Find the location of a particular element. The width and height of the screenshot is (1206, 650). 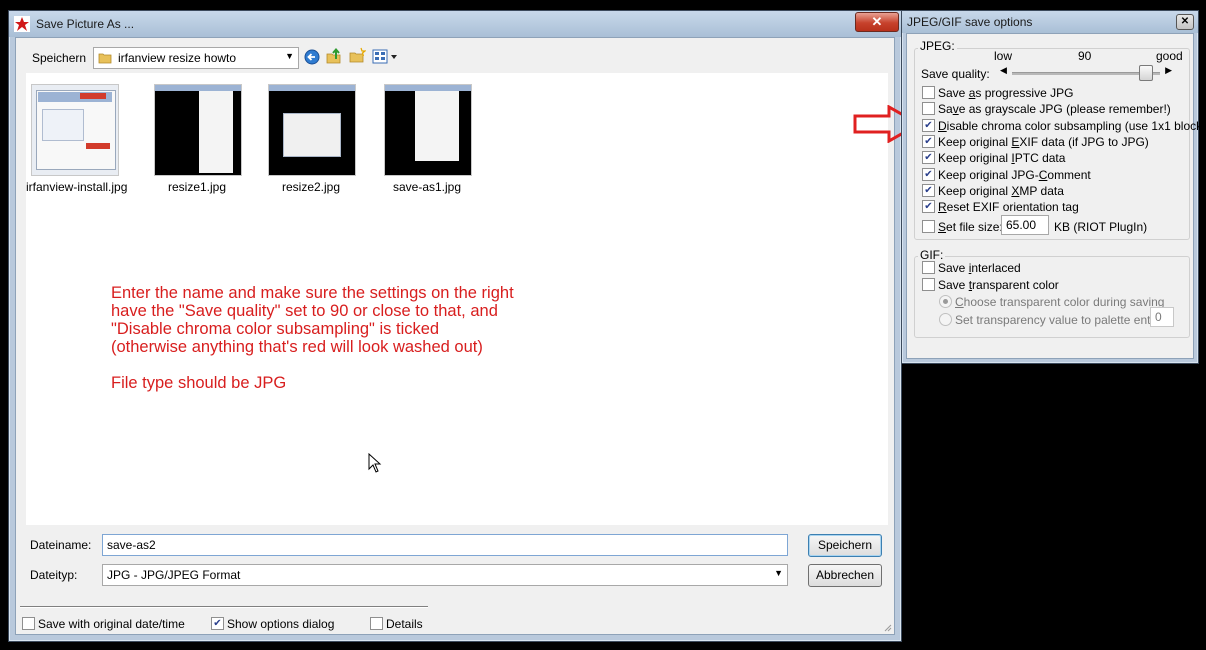

quality-value-label: 90 is located at coordinates (1085, 56).